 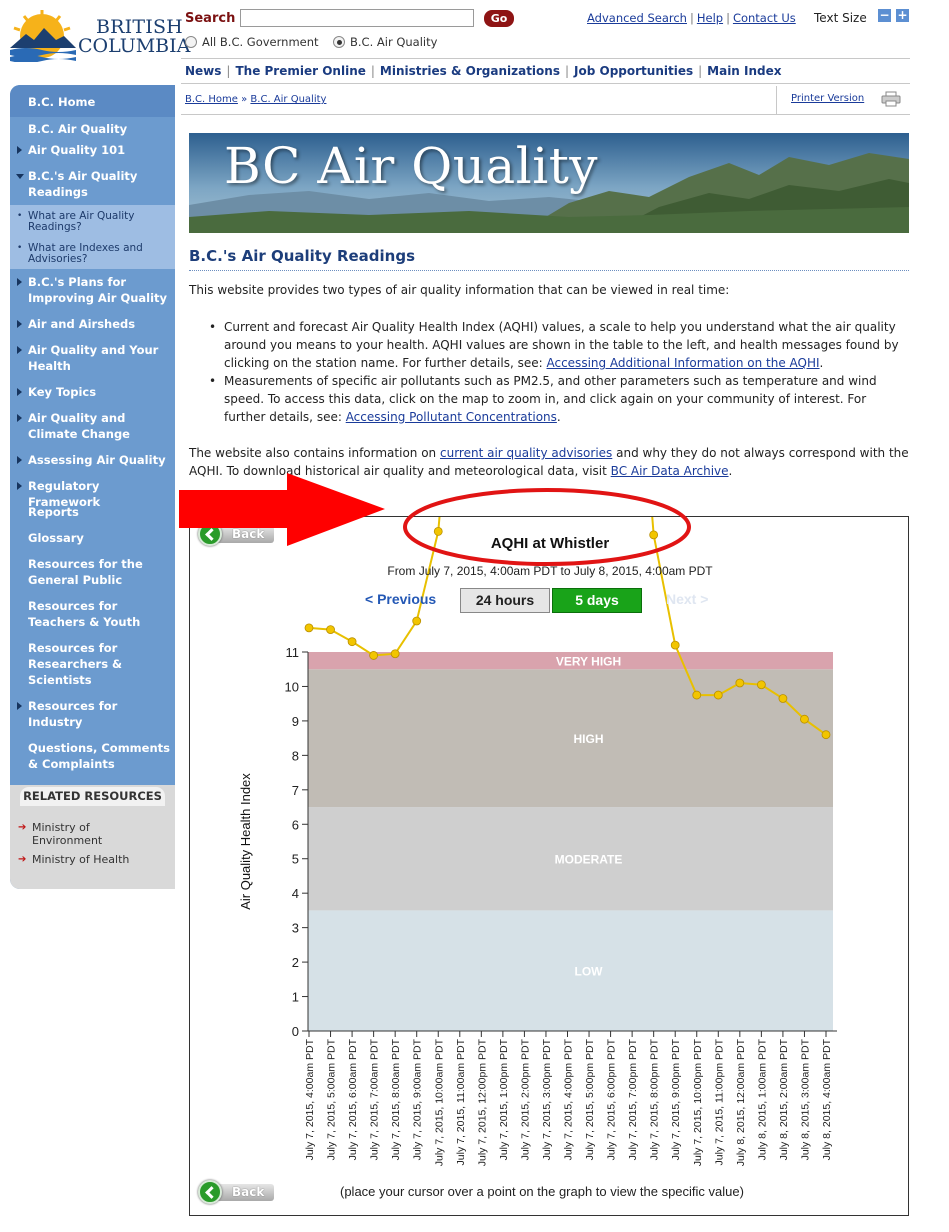 What do you see at coordinates (99, 35) in the screenshot?
I see `bc-logo: BRITISH COLUMBIA` at bounding box center [99, 35].